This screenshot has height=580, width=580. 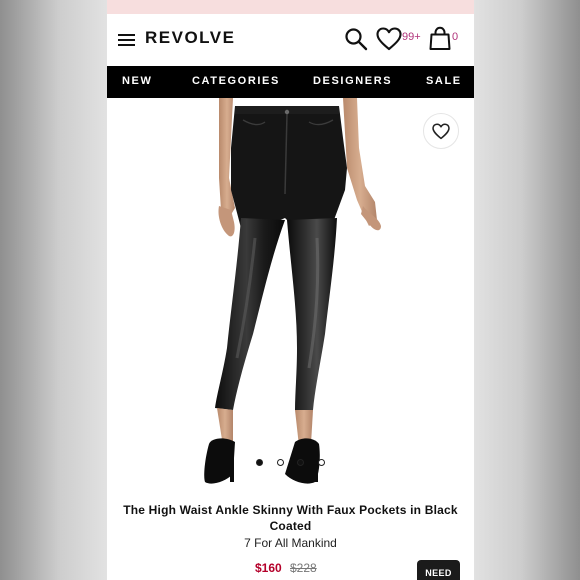 What do you see at coordinates (438, 570) in the screenshot?
I see `need-badge: NEED` at bounding box center [438, 570].